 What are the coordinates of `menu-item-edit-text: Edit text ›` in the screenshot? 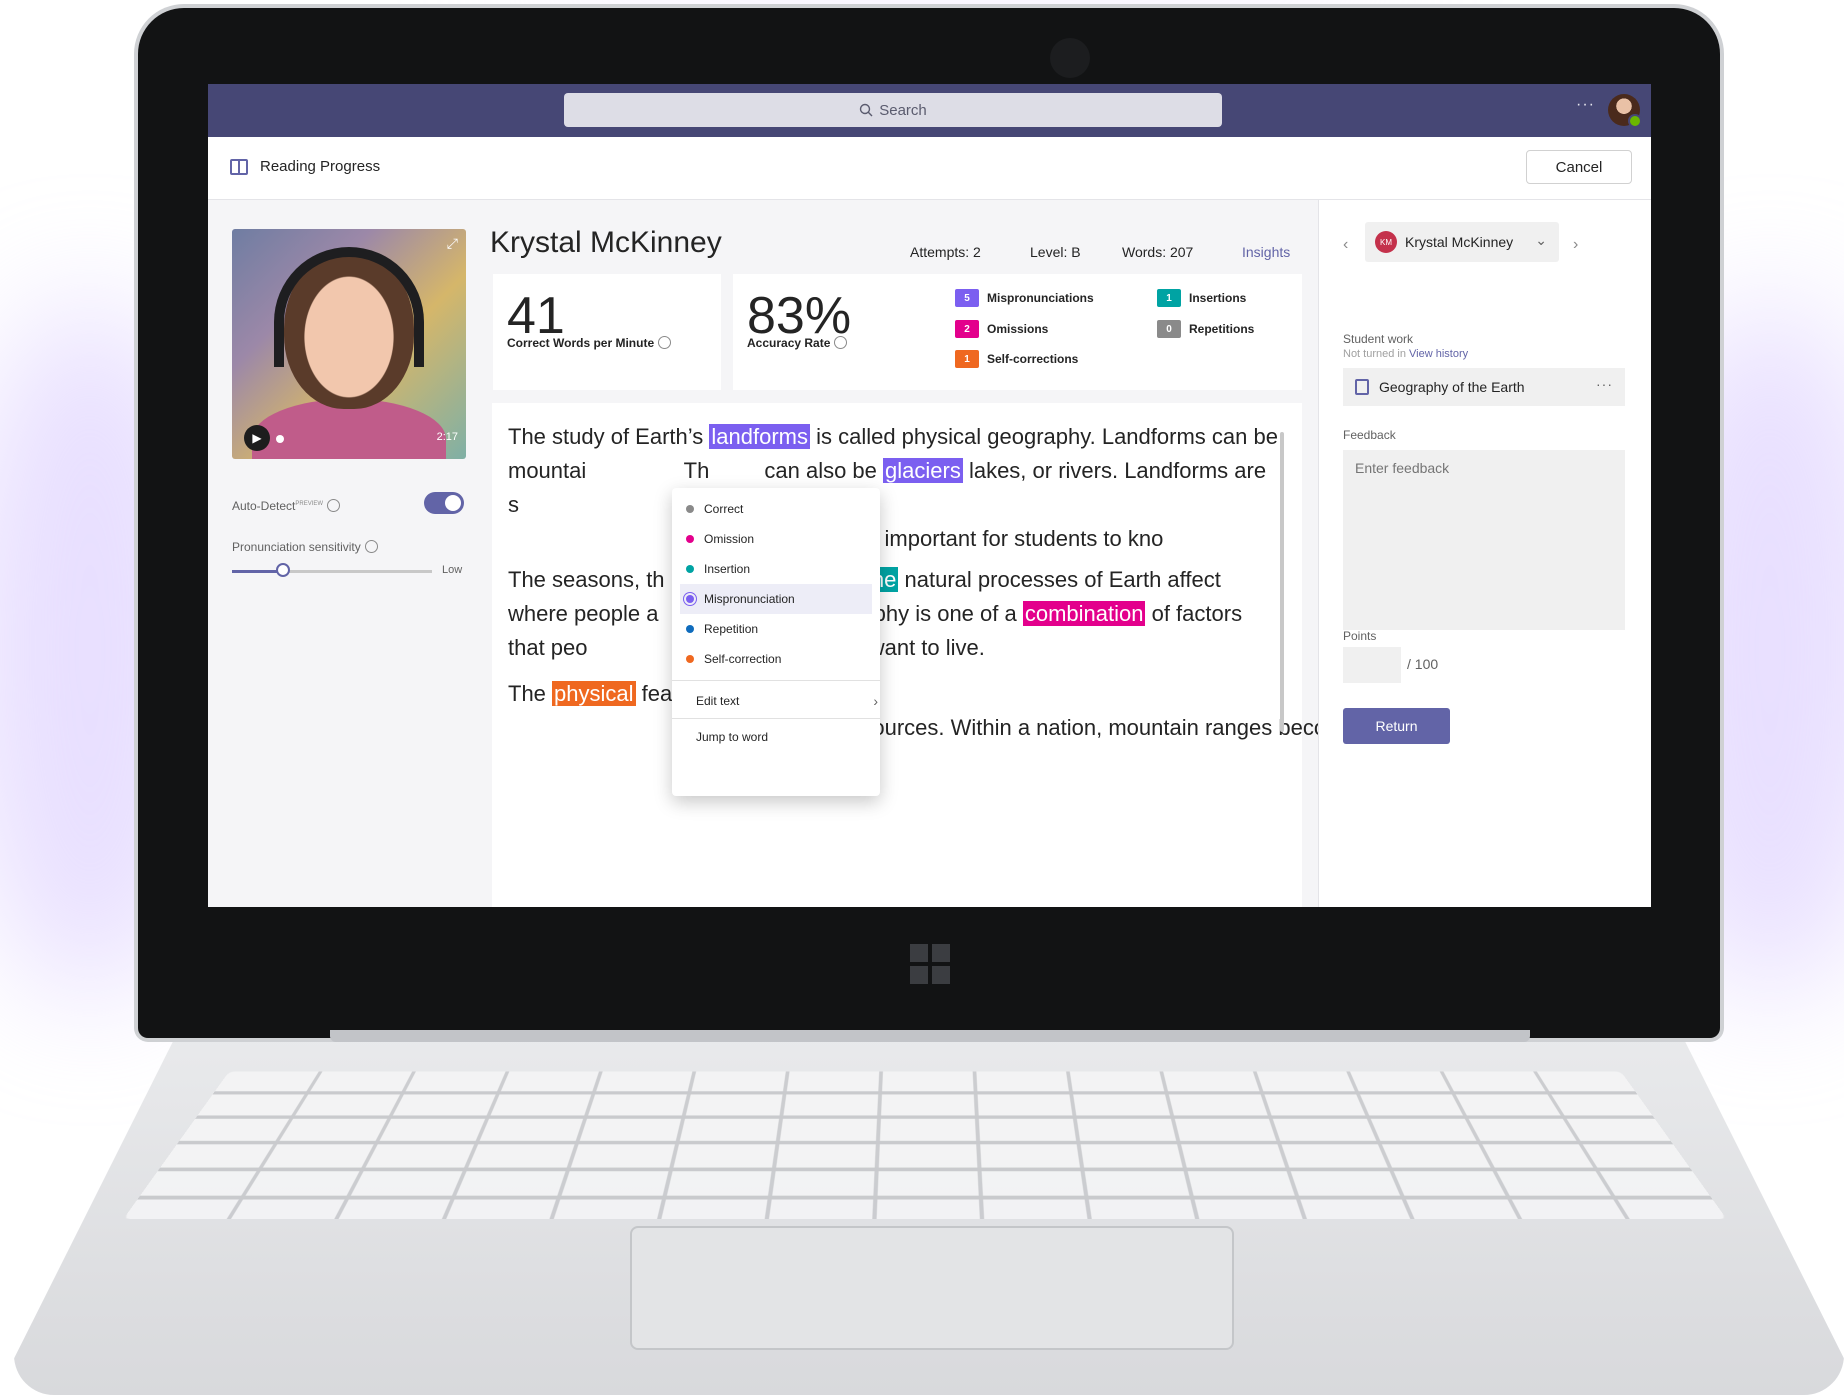 It's located at (784, 701).